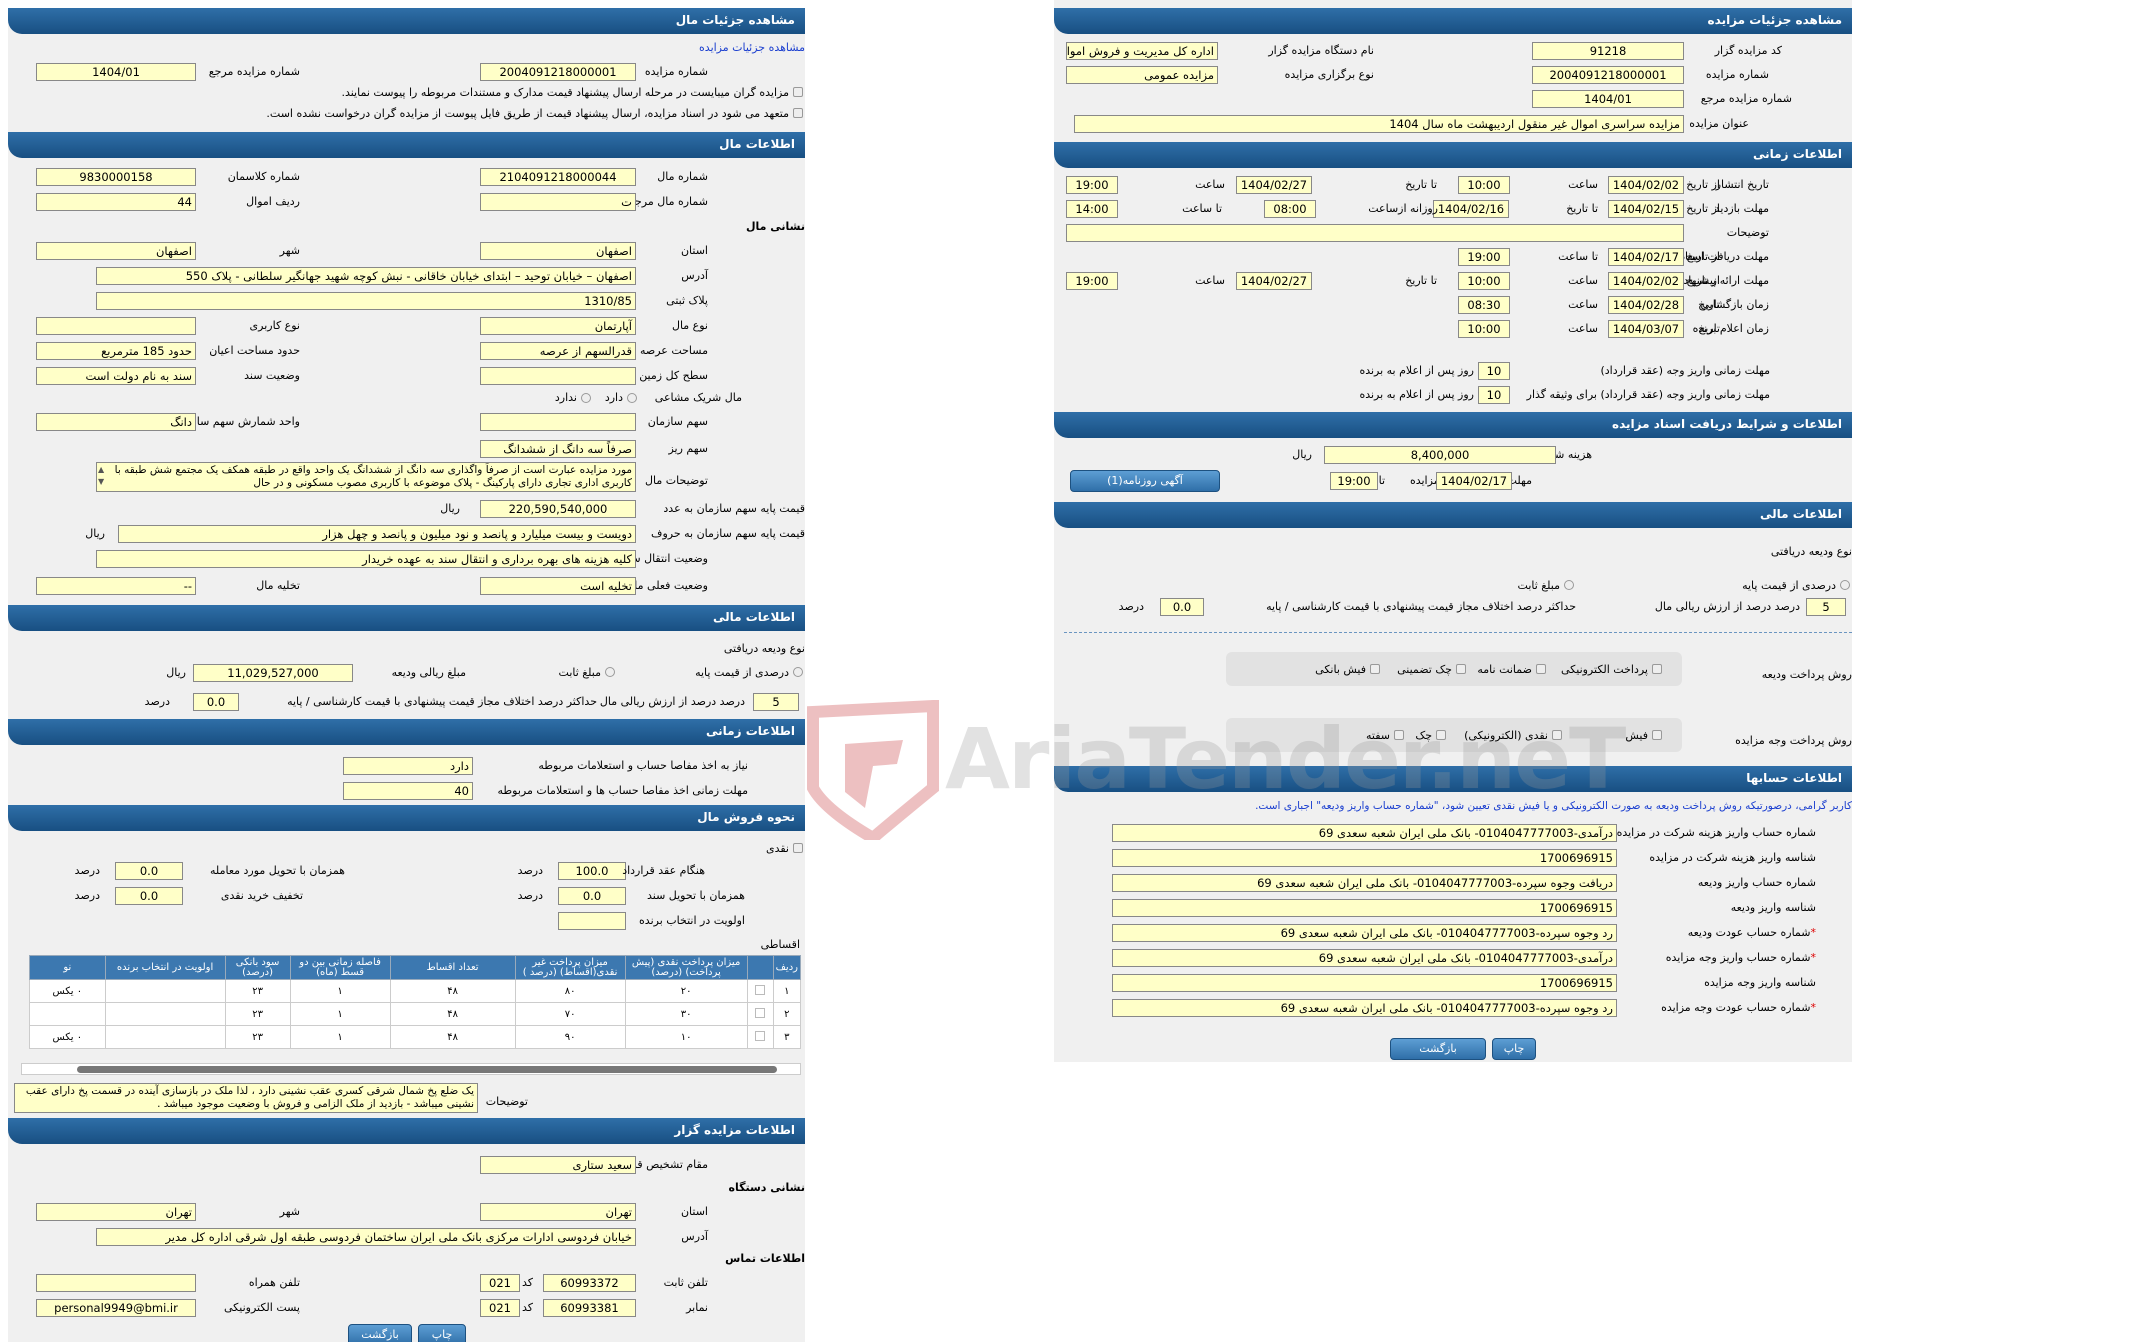  I want to click on pay-deadline-guarantor-field: 10, so click(1494, 395).